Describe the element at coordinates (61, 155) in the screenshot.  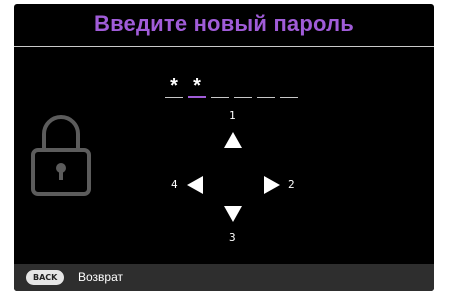
I see `lock-icon` at that location.